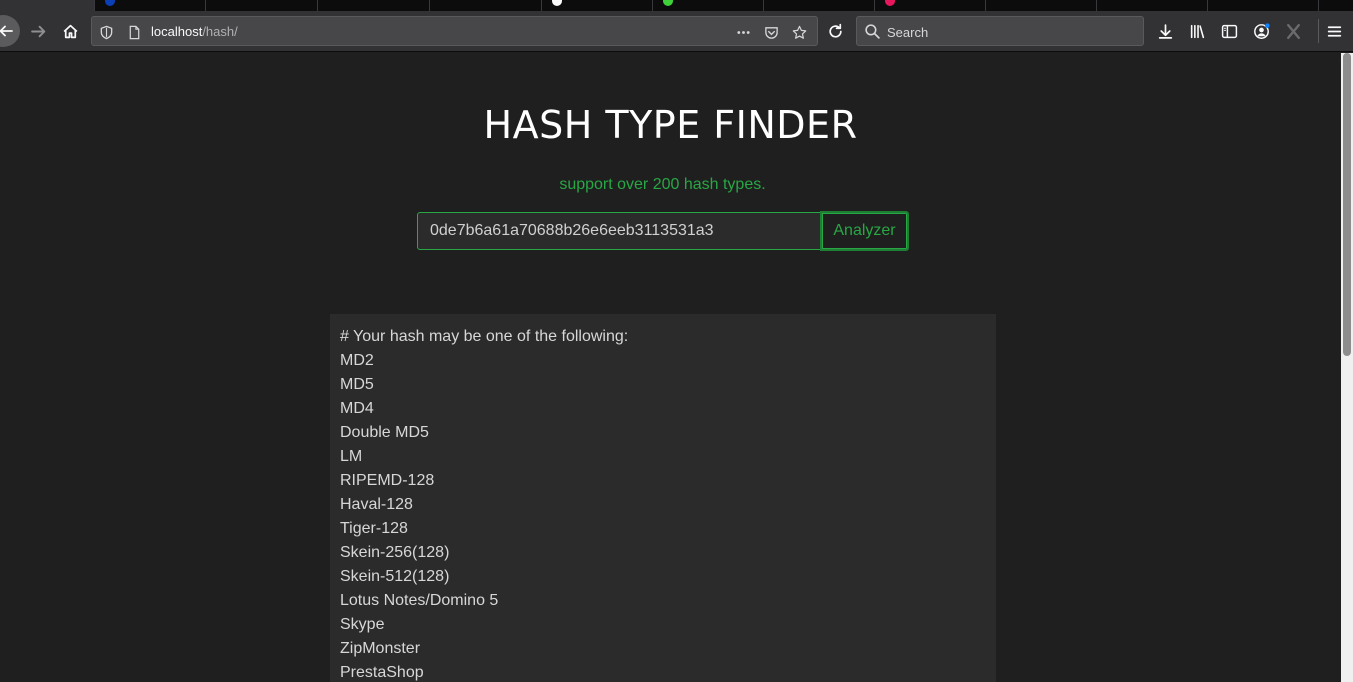 Image resolution: width=1353 pixels, height=682 pixels. What do you see at coordinates (419, 600) in the screenshot?
I see `result-item: Lotus Notes/Domino 5` at bounding box center [419, 600].